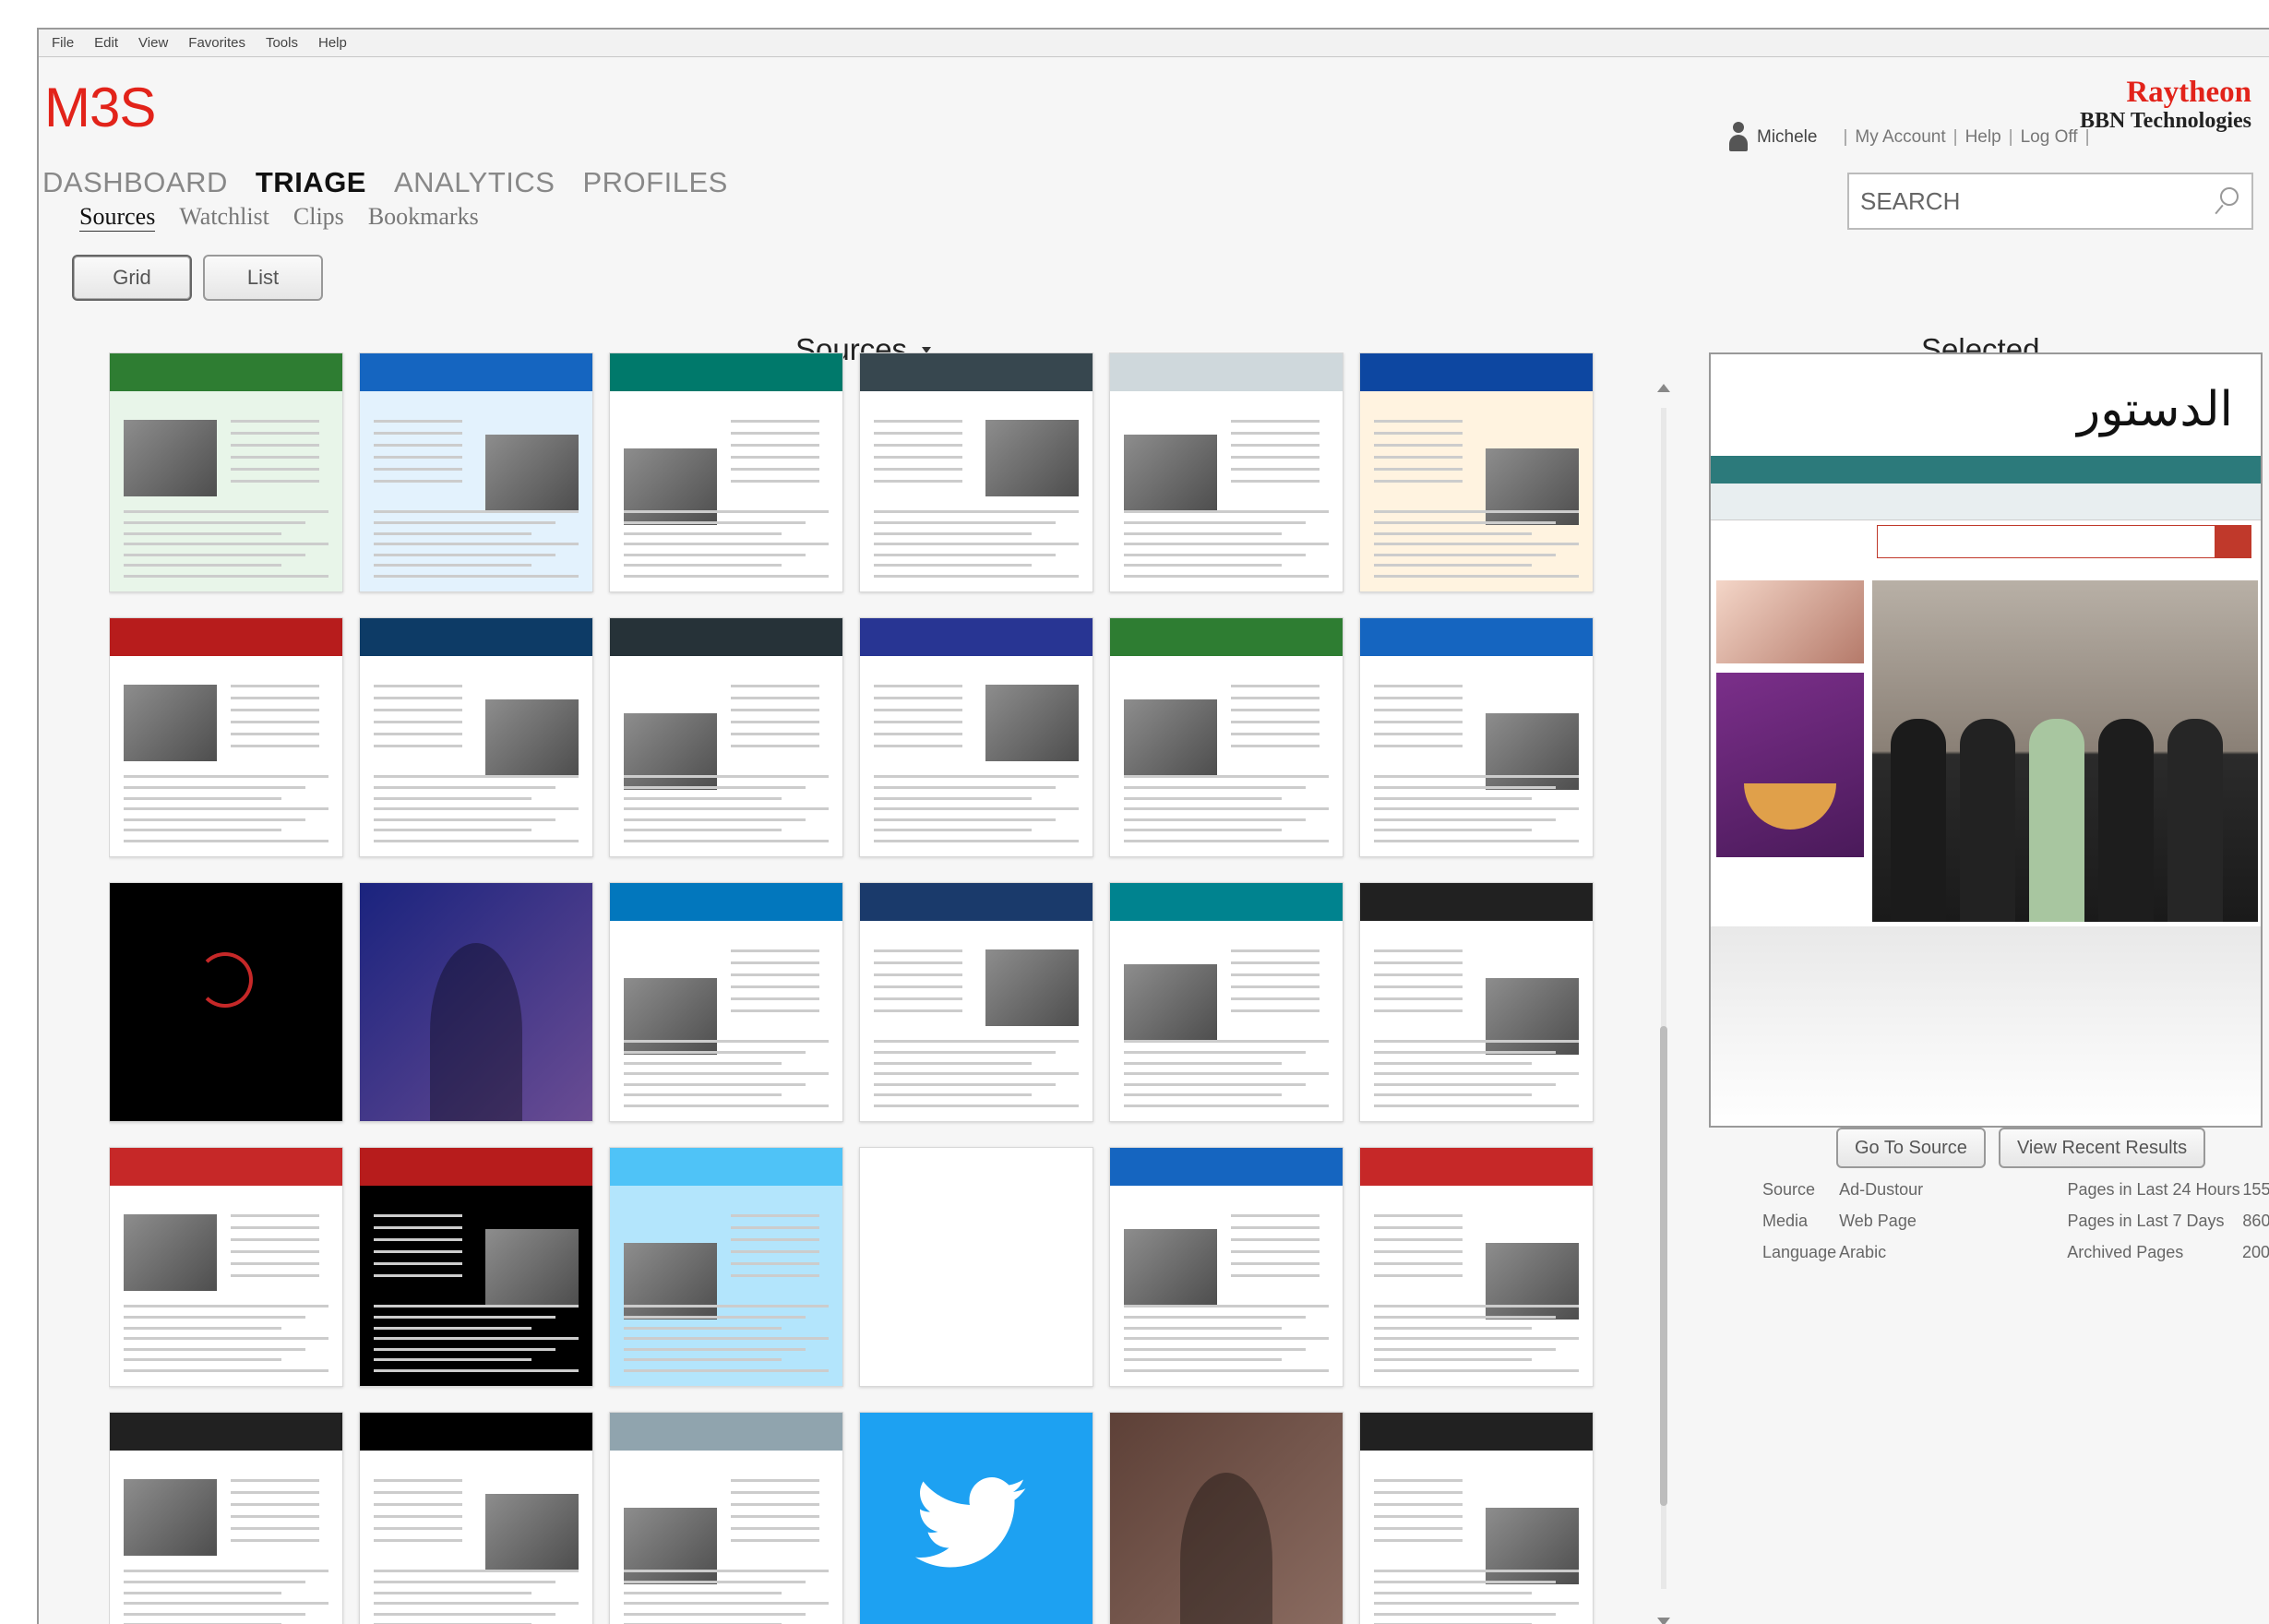 This screenshot has height=1624, width=2269. I want to click on grid-scrollbar, so click(1664, 1002).